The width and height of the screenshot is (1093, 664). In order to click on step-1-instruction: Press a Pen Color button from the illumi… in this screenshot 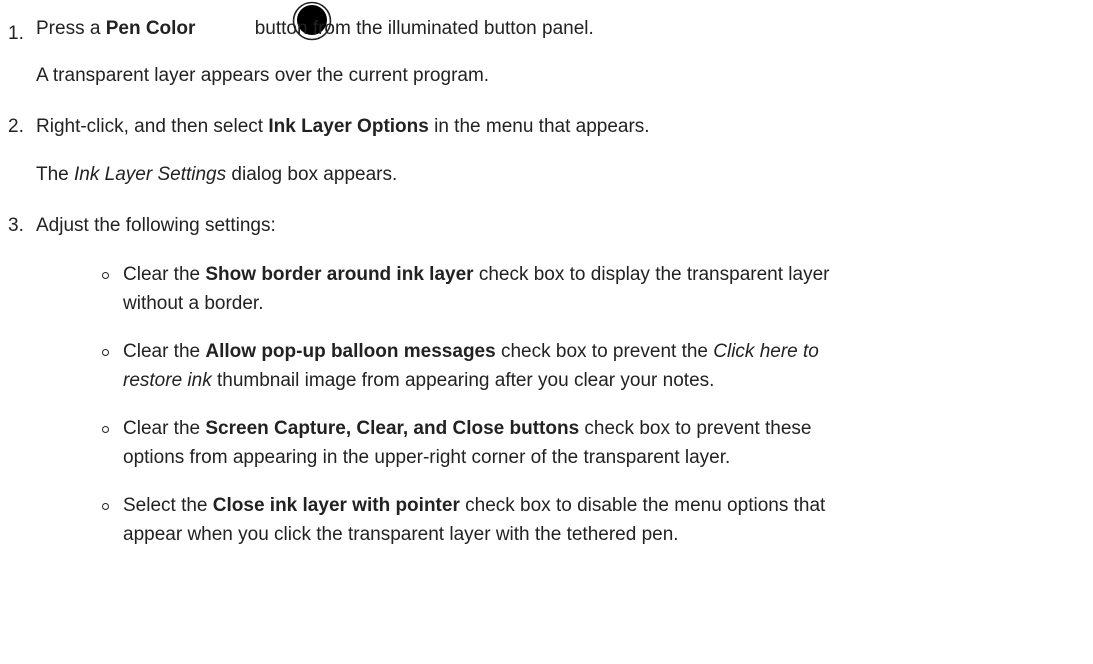, I will do `click(315, 28)`.